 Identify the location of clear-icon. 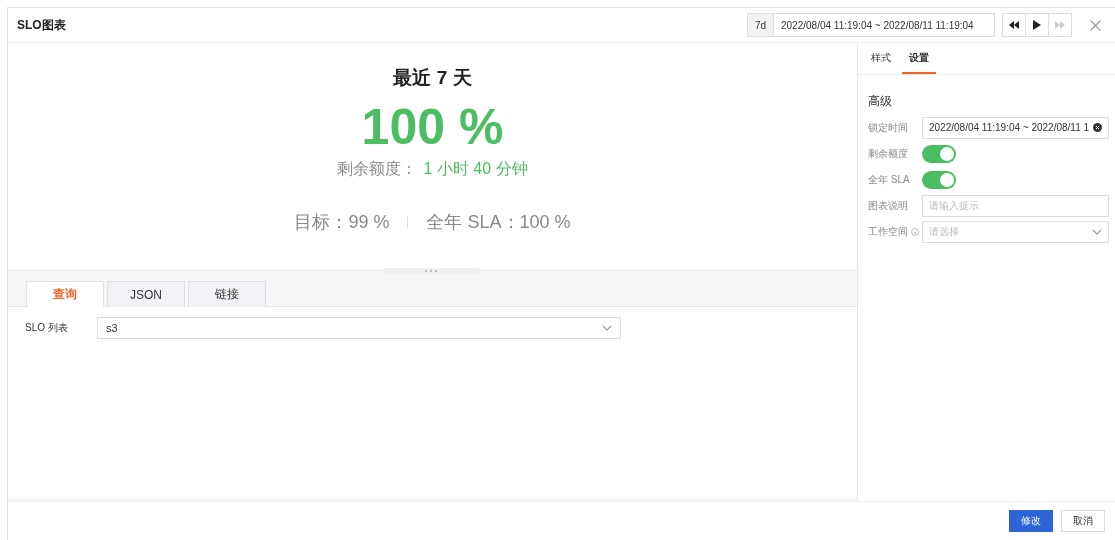
(1097, 127).